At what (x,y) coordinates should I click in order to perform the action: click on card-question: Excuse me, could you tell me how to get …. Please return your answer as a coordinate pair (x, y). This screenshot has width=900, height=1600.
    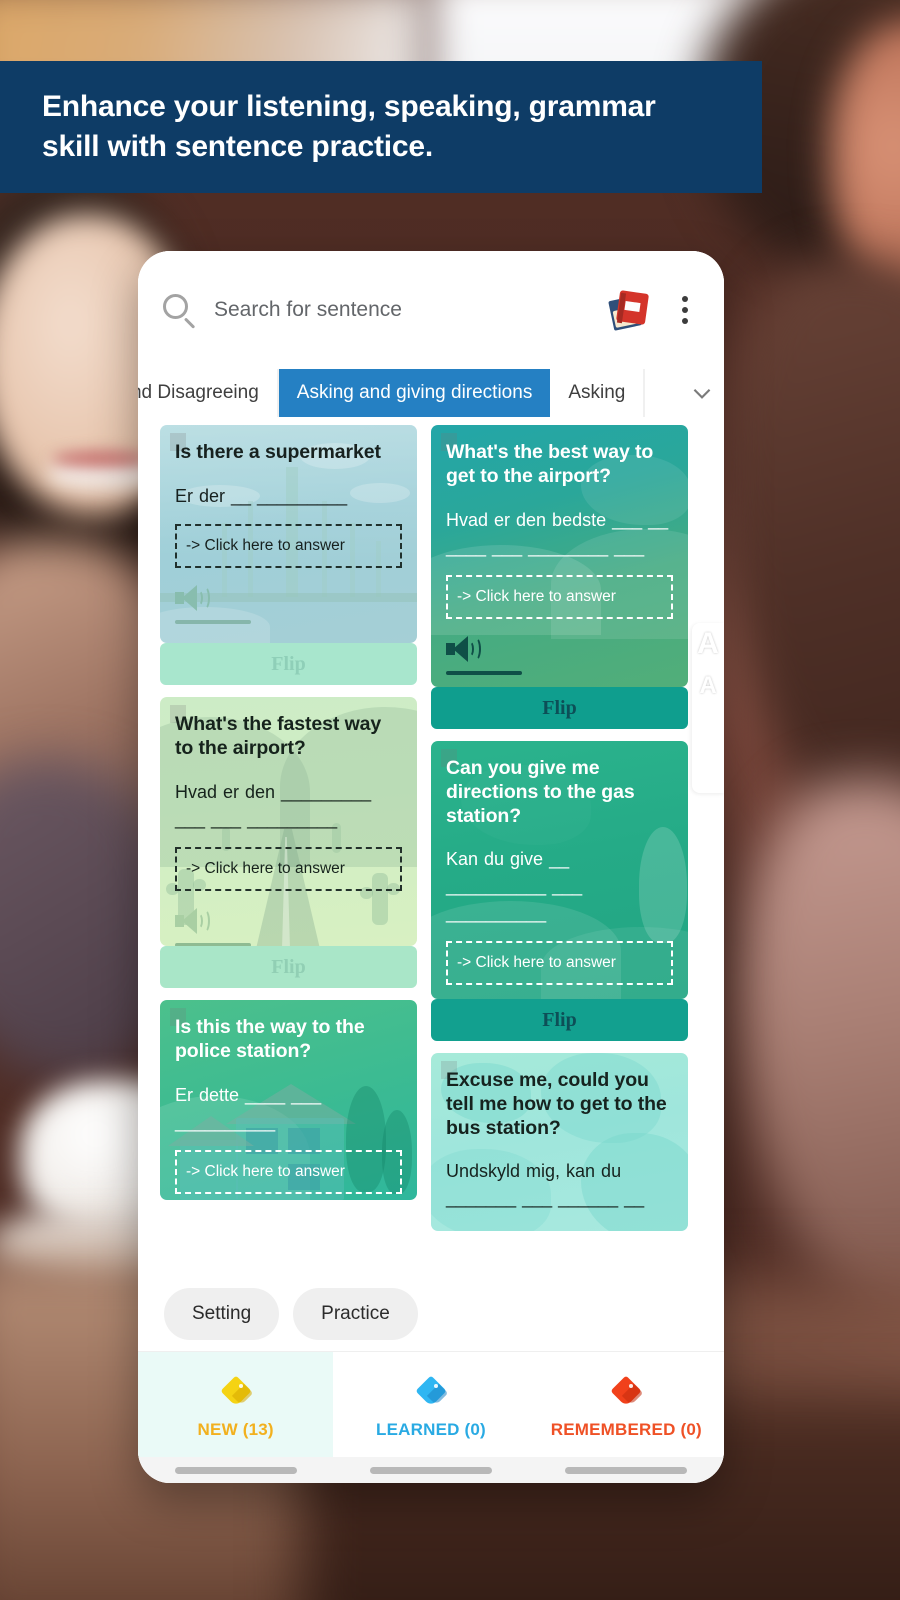
    Looking at the image, I should click on (556, 1104).